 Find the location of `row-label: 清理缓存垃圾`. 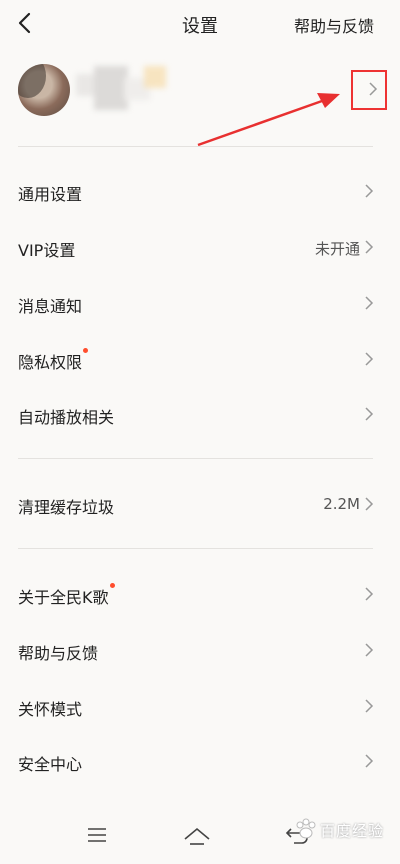

row-label: 清理缓存垃圾 is located at coordinates (66, 507).